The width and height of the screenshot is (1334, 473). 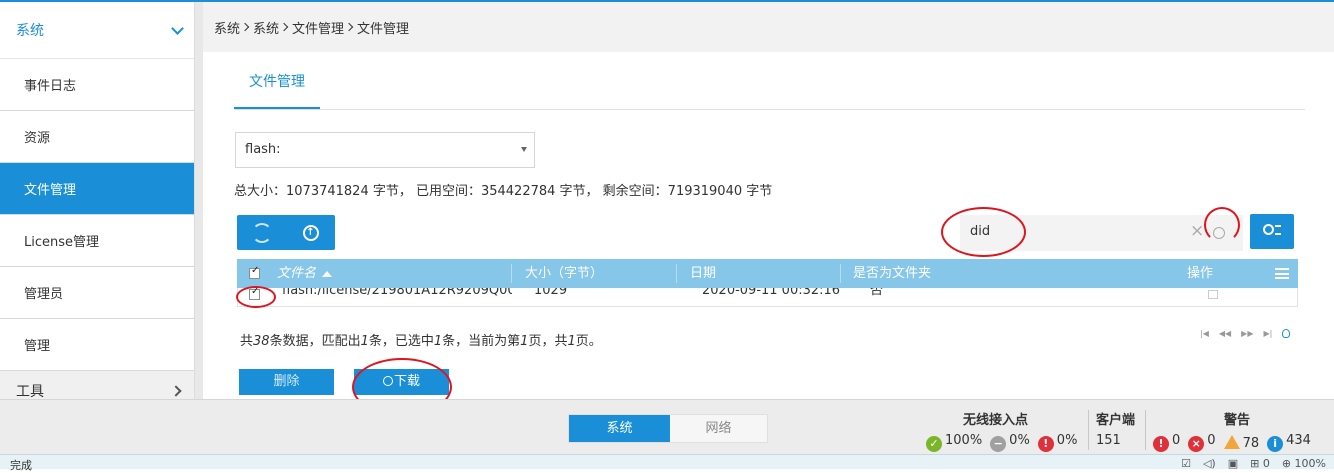 I want to click on sidebar-item-resources: 资源, so click(x=97, y=137).